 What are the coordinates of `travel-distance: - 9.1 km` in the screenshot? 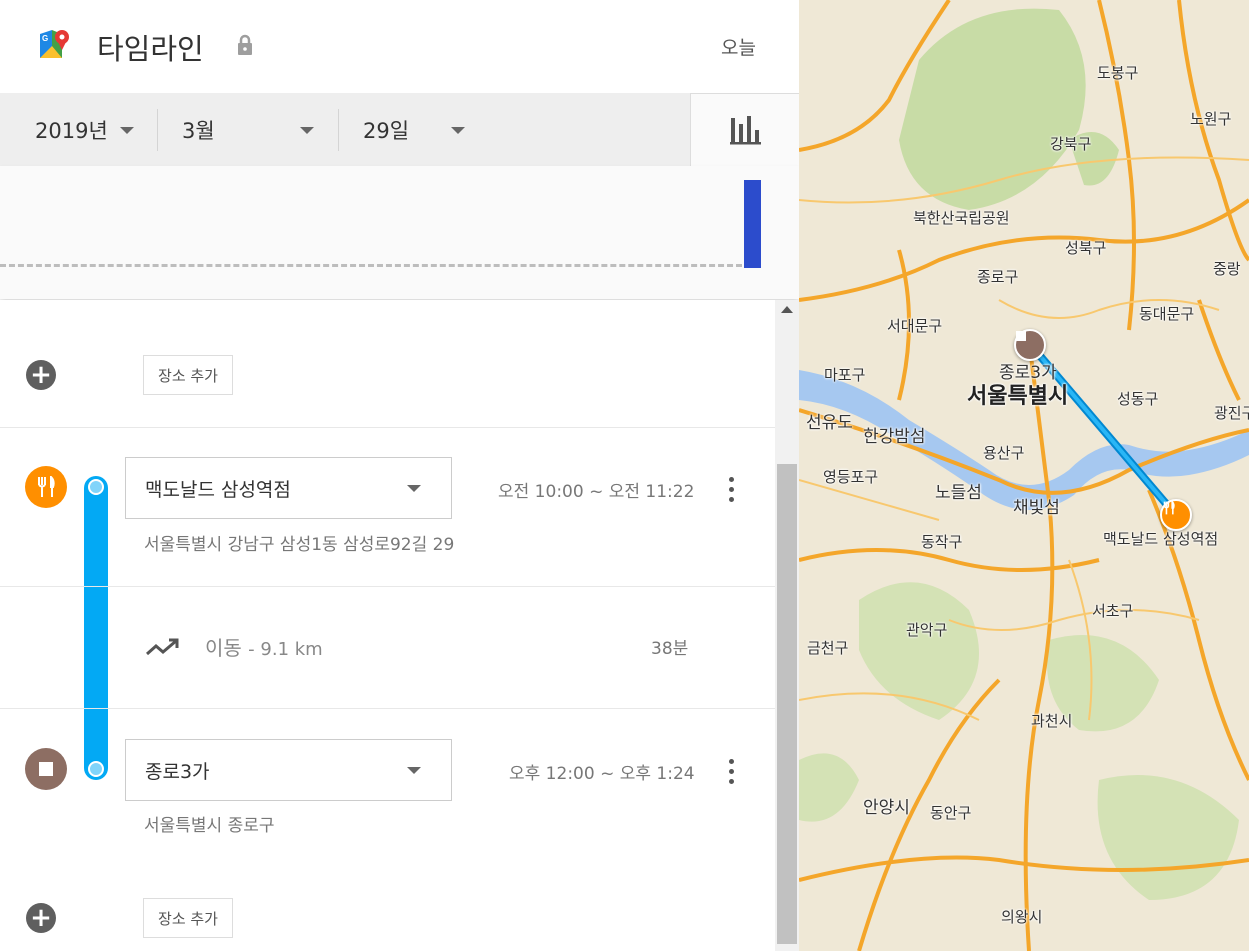 It's located at (285, 649).